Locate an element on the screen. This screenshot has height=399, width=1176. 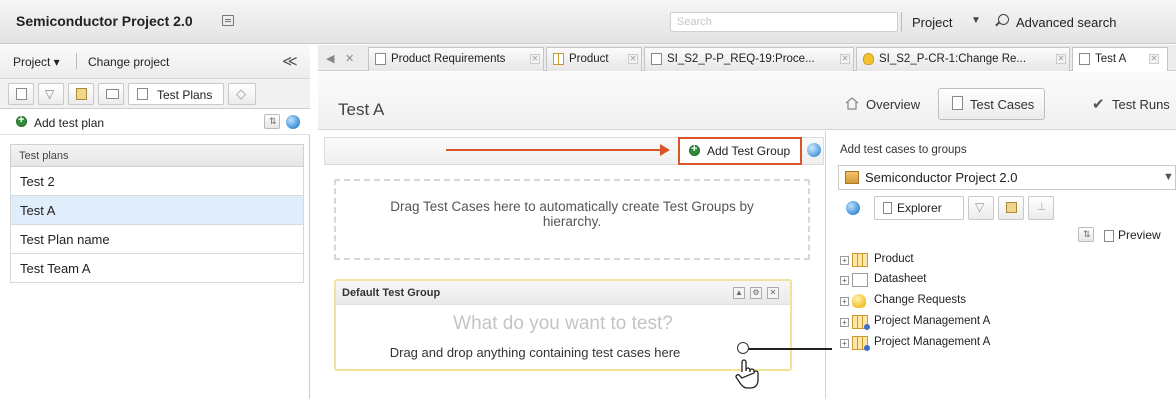
grid-icon is located at coordinates (860, 260).